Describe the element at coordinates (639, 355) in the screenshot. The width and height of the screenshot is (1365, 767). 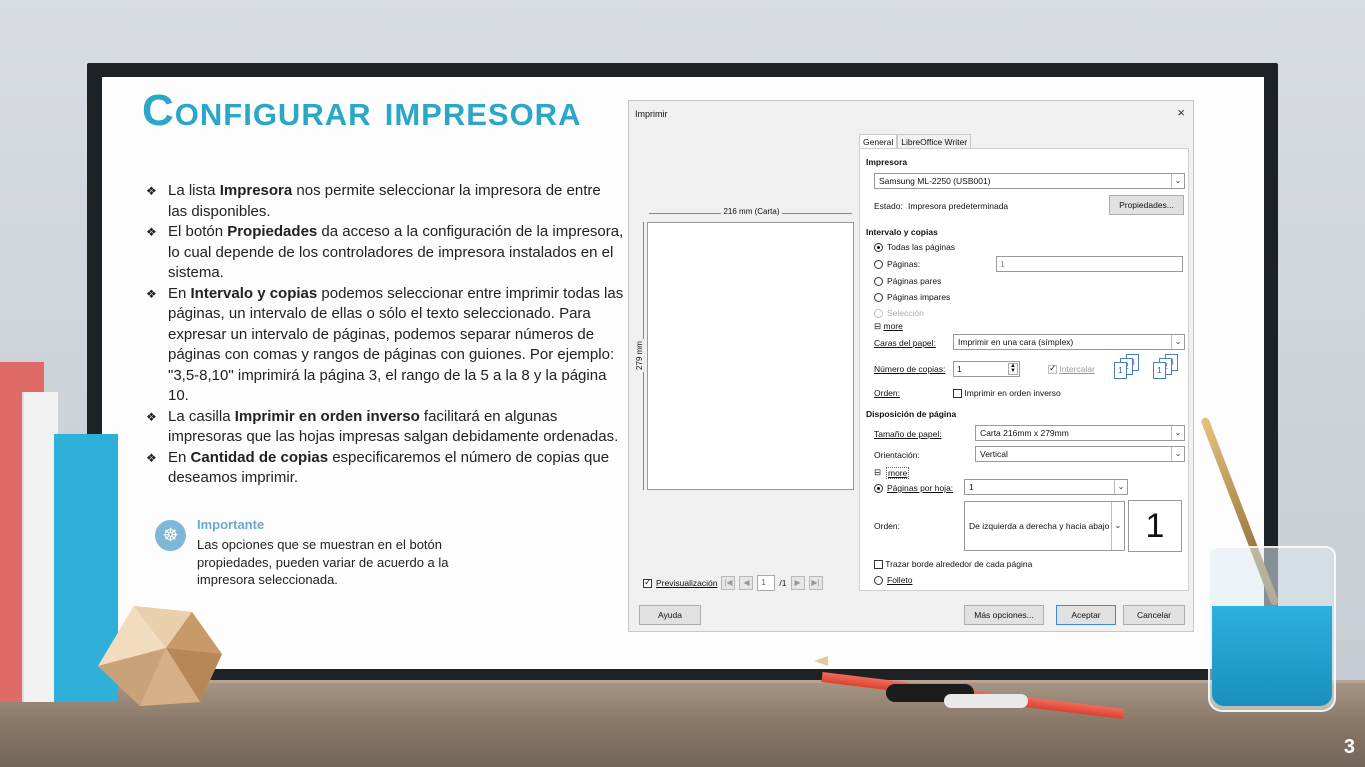
I see `height-dimension-label: 279 mm` at that location.